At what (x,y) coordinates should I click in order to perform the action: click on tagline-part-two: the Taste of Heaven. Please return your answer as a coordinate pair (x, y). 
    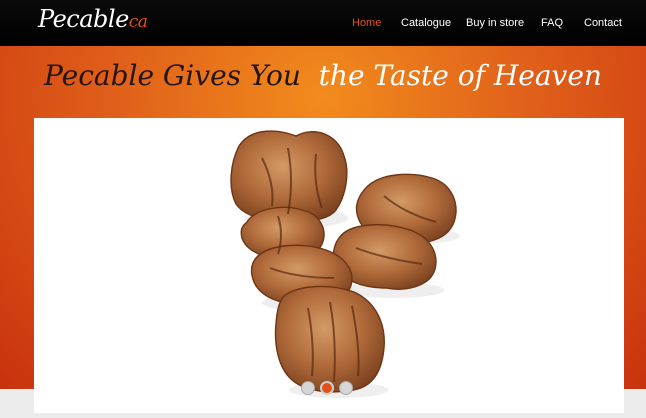
    Looking at the image, I should click on (460, 75).